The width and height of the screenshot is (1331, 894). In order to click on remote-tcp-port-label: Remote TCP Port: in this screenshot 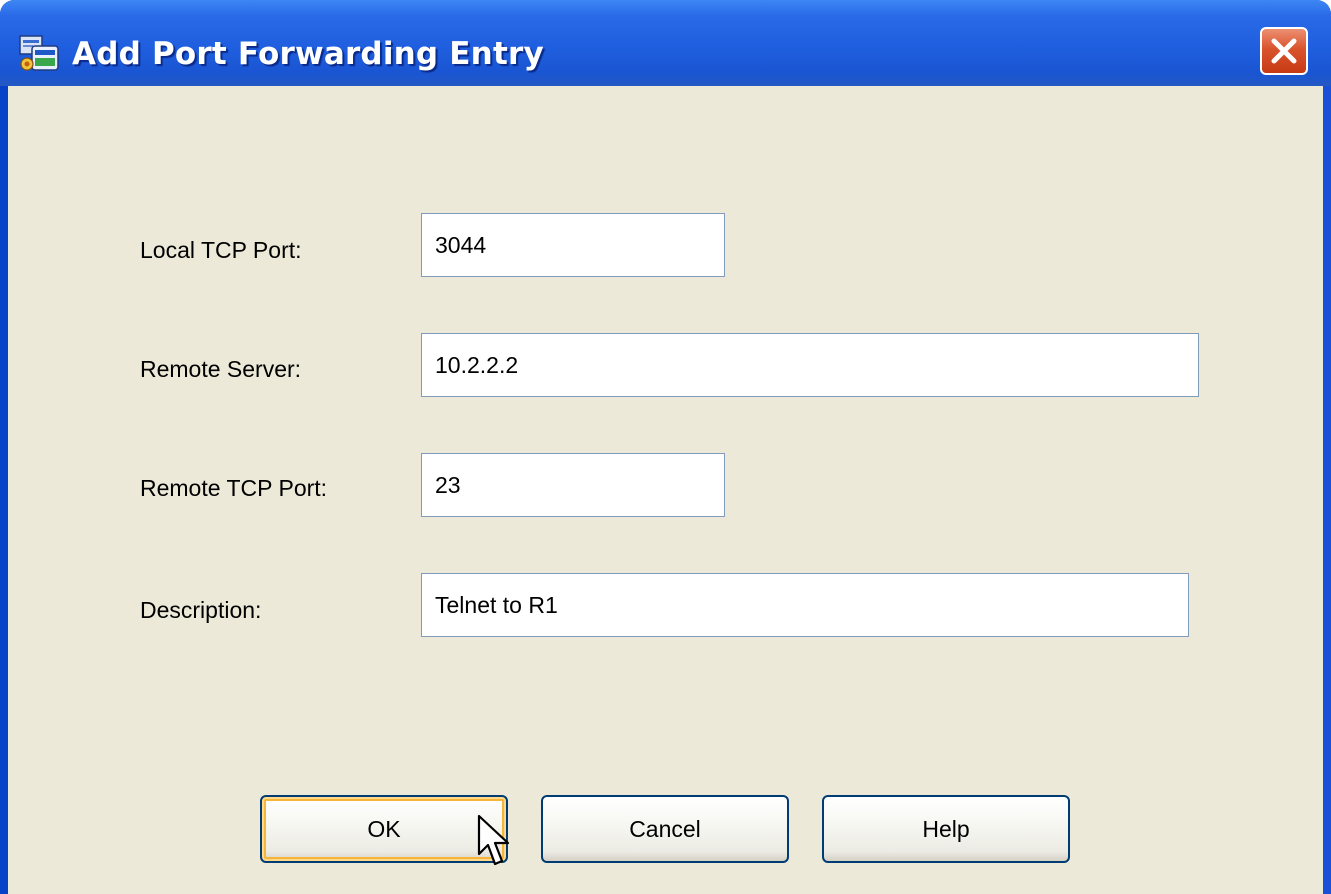, I will do `click(234, 488)`.